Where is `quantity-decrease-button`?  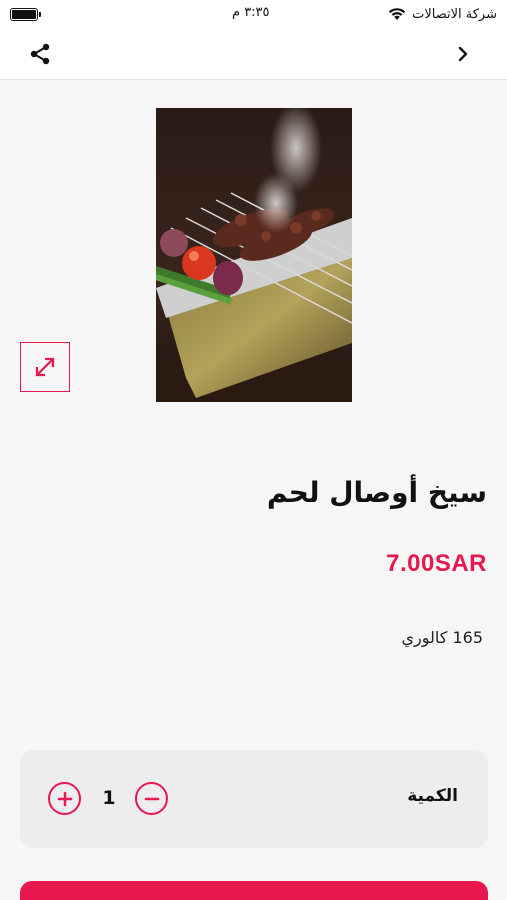
quantity-decrease-button is located at coordinates (151, 798).